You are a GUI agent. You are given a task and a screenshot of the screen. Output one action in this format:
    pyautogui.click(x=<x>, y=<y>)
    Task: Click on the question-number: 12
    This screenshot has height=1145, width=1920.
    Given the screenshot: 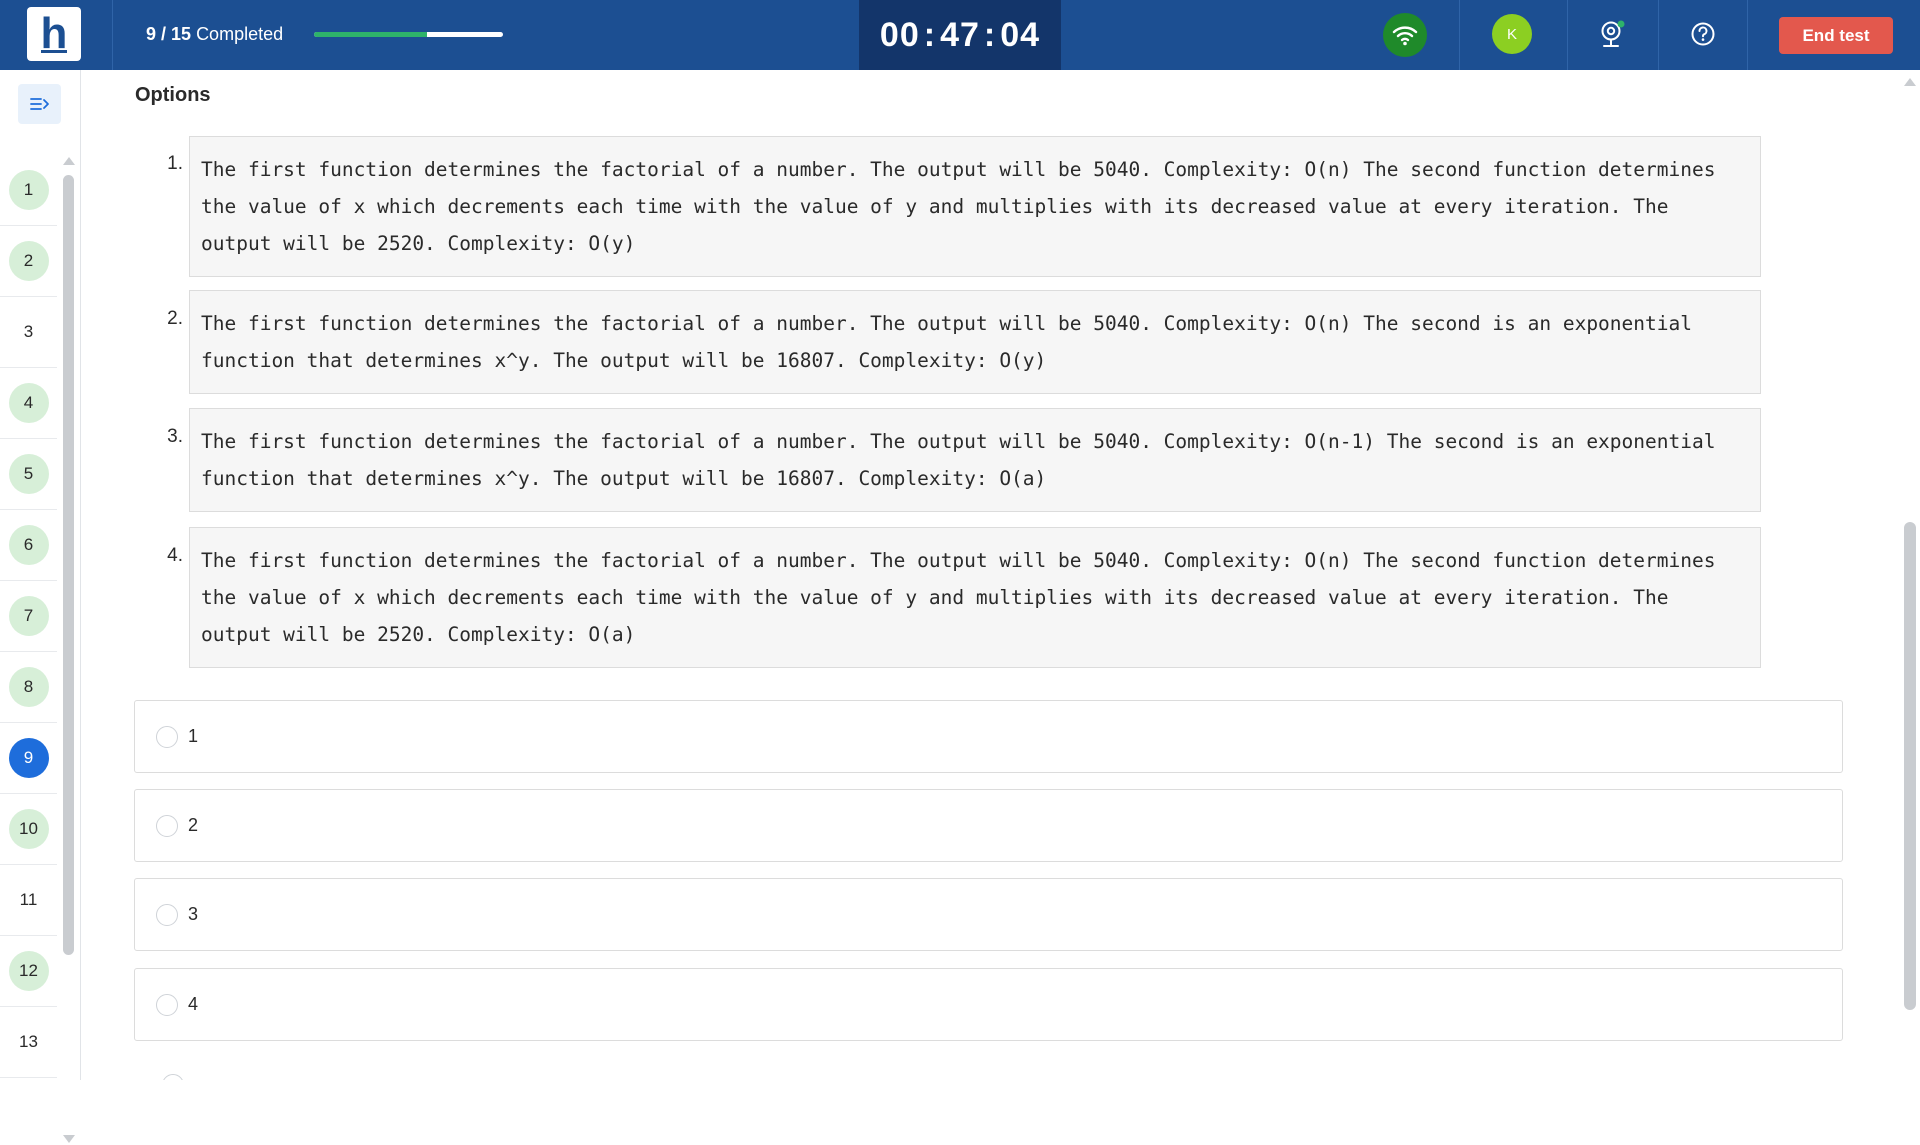 What is the action you would take?
    pyautogui.click(x=28, y=971)
    